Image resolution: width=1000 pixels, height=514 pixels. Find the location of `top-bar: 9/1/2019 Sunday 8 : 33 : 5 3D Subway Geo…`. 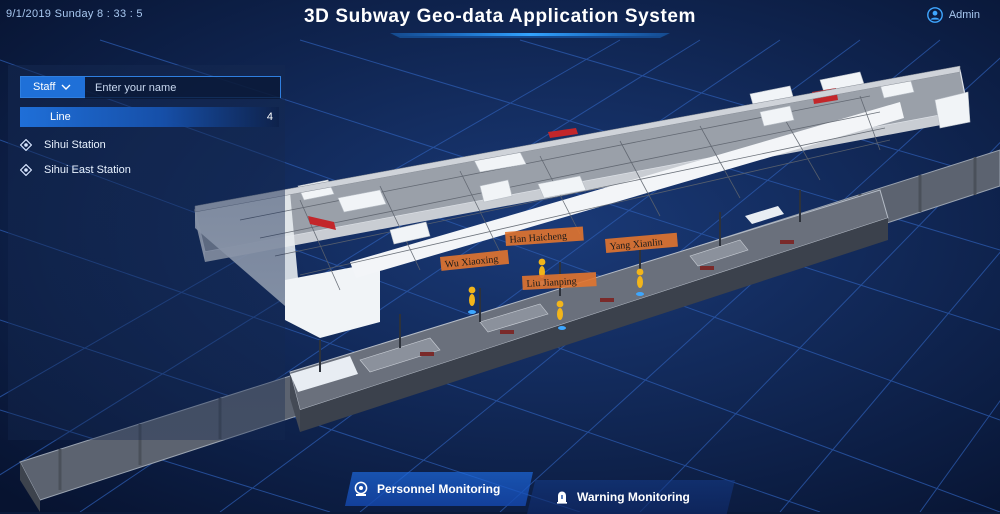

top-bar: 9/1/2019 Sunday 8 : 33 : 5 3D Subway Geo… is located at coordinates (500, 20).